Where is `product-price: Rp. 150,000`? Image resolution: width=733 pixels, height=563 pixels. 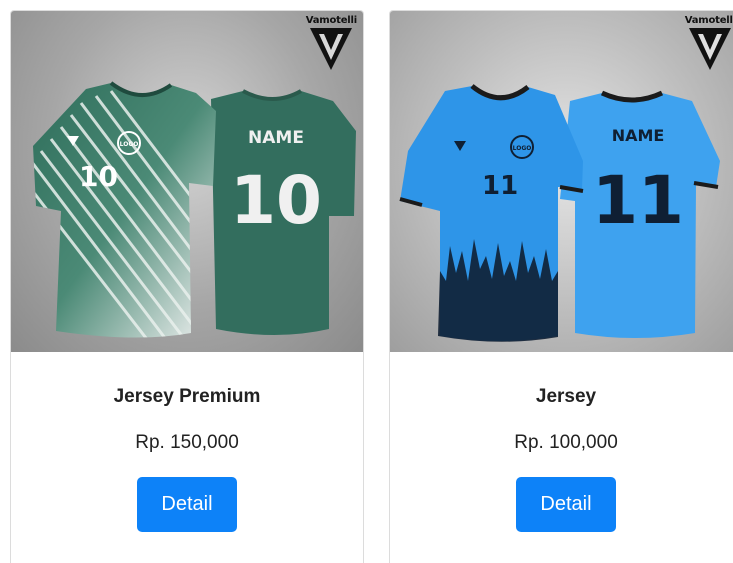
product-price: Rp. 150,000 is located at coordinates (187, 442).